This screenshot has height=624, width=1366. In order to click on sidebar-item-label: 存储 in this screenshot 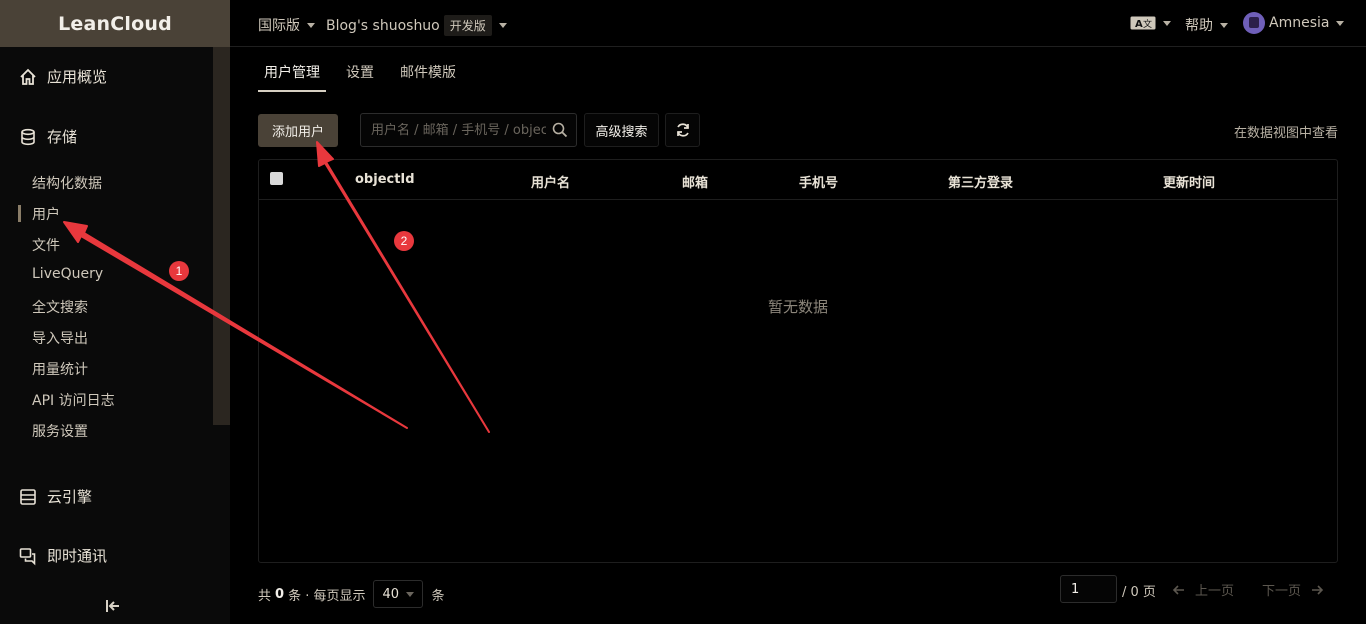, I will do `click(62, 137)`.